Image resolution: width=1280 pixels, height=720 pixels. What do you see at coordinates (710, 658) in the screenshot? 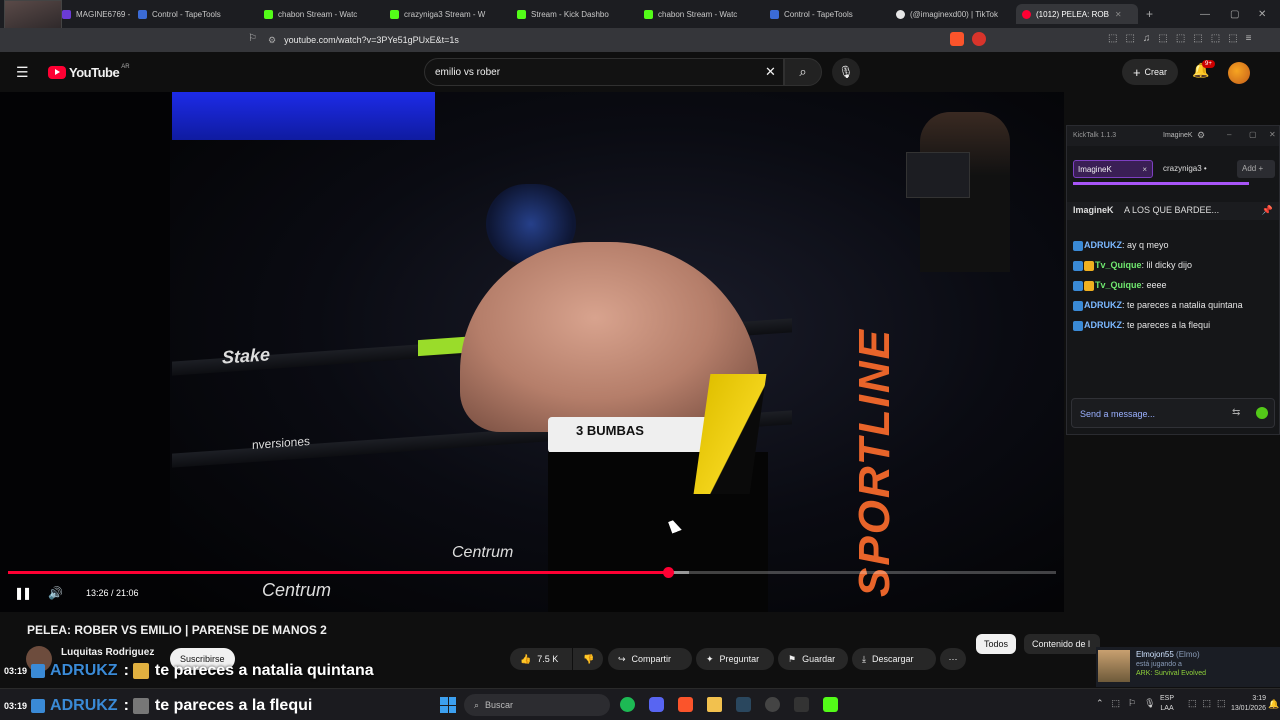
I see `sparkle-icon: ✦` at bounding box center [710, 658].